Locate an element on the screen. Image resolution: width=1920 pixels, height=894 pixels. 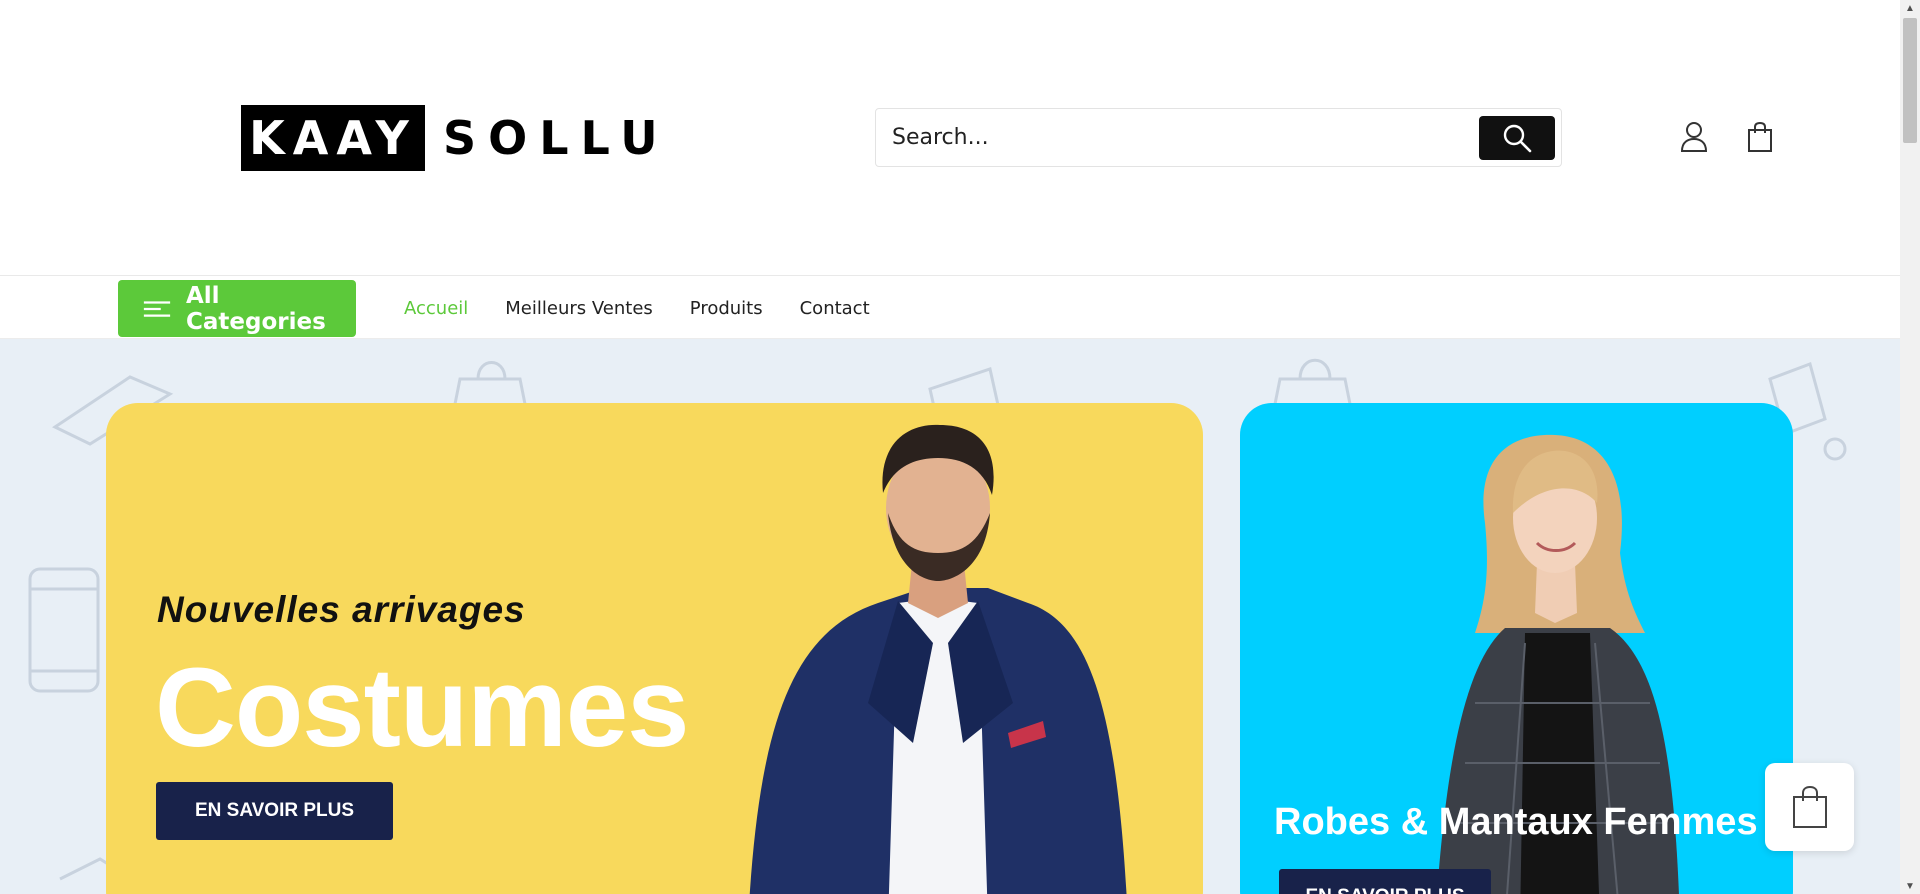
account-button is located at coordinates (1694, 137).